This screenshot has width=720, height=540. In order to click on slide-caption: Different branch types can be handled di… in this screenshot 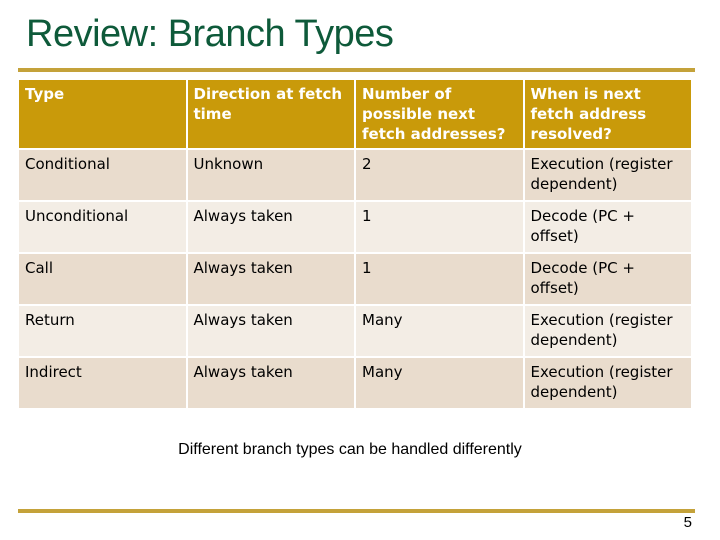, I will do `click(350, 449)`.